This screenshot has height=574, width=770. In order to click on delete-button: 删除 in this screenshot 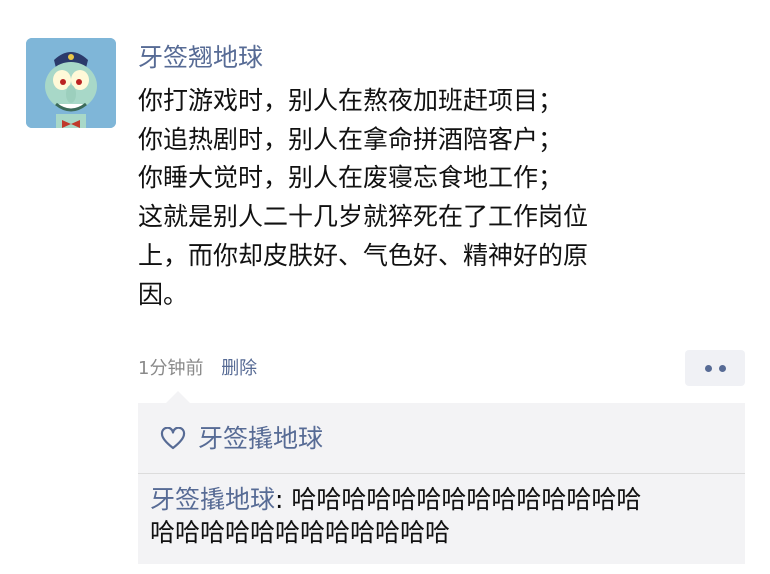, I will do `click(239, 368)`.